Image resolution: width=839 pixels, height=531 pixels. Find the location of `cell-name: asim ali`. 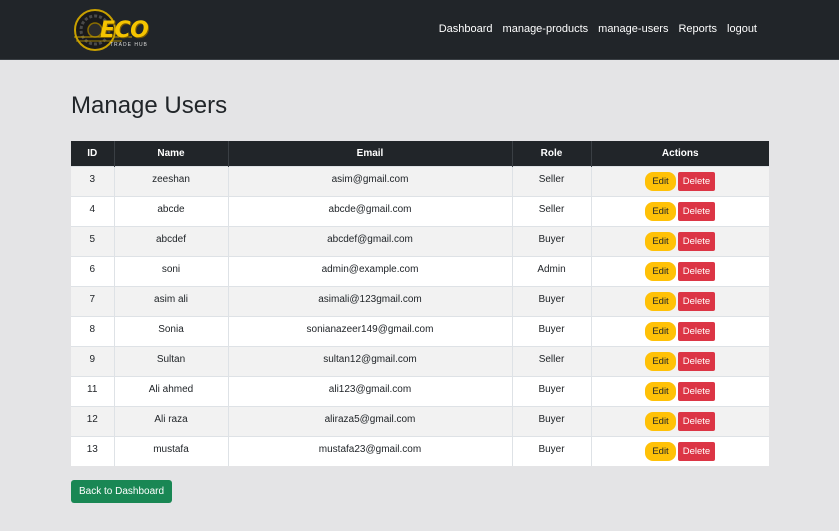

cell-name: asim ali is located at coordinates (171, 300).